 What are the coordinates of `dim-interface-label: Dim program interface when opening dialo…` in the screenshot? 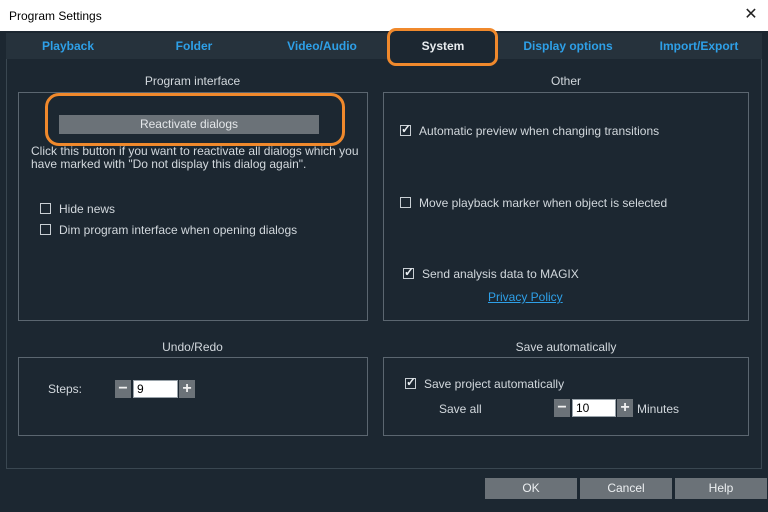 It's located at (178, 230).